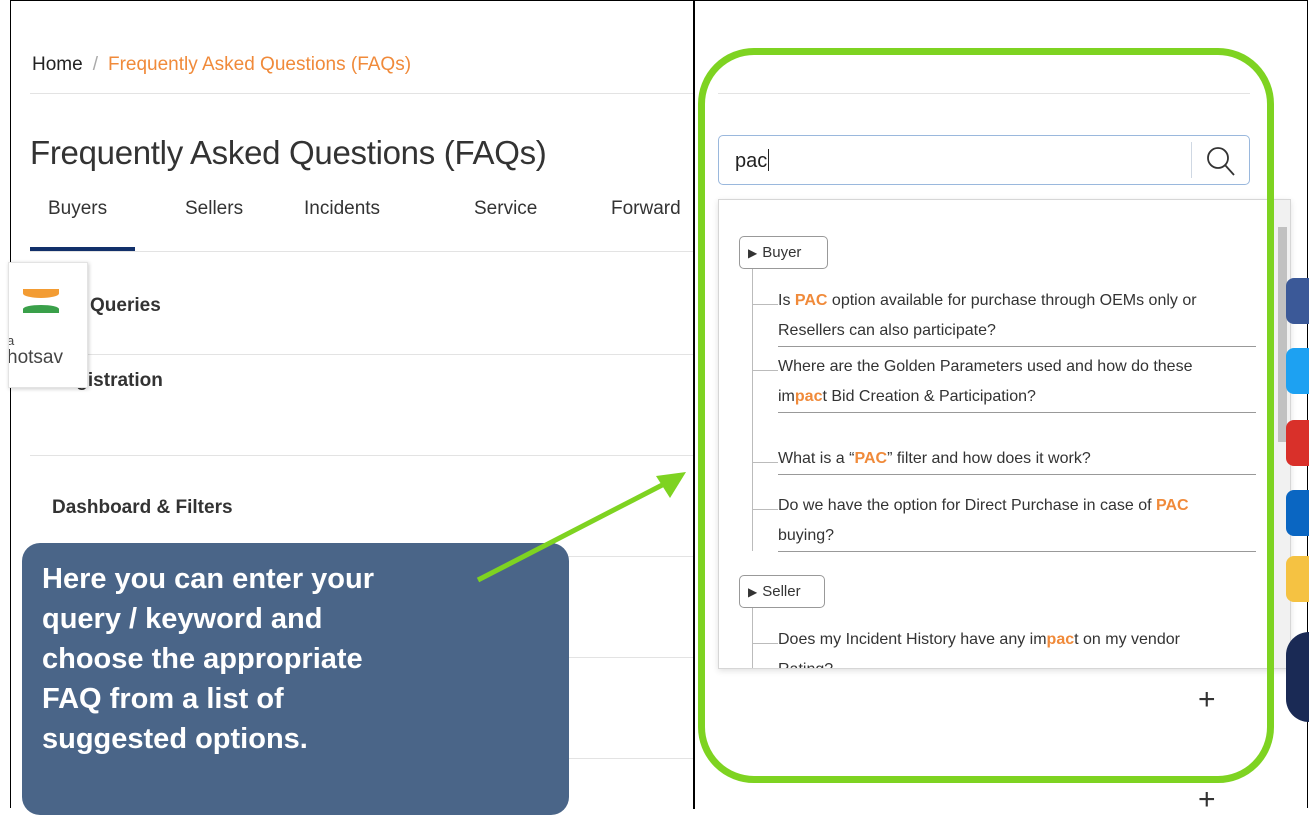 The width and height of the screenshot is (1309, 817). Describe the element at coordinates (77, 209) in the screenshot. I see `tab-buyers: Buyers` at that location.